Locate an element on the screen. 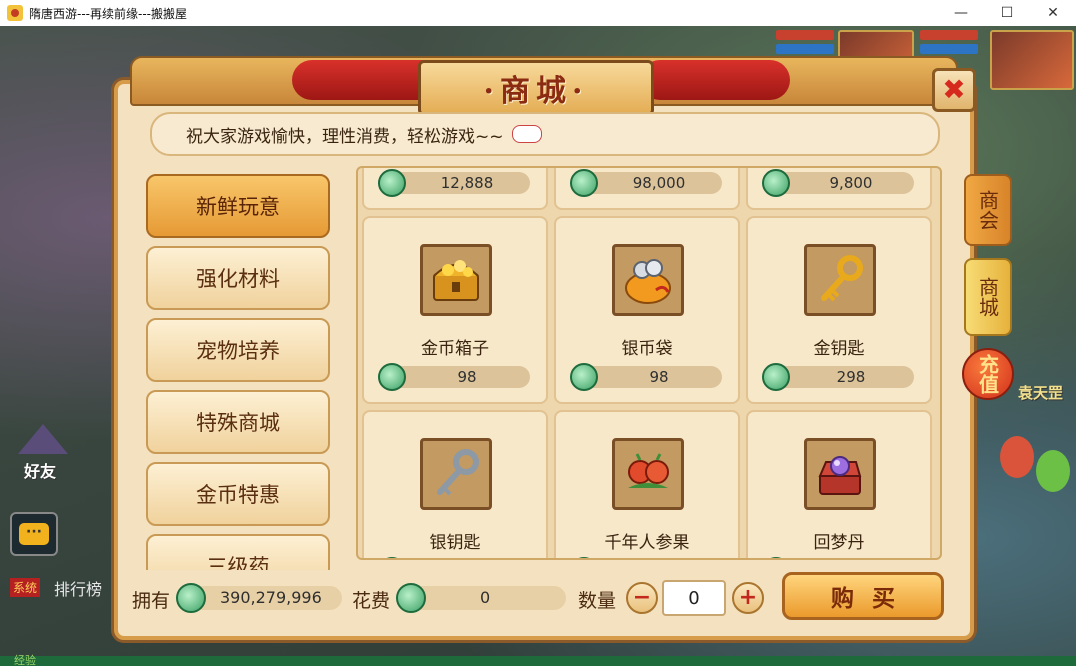  window-title: 隋唐西游---再续前缘---搬搬屋 is located at coordinates (108, 13).